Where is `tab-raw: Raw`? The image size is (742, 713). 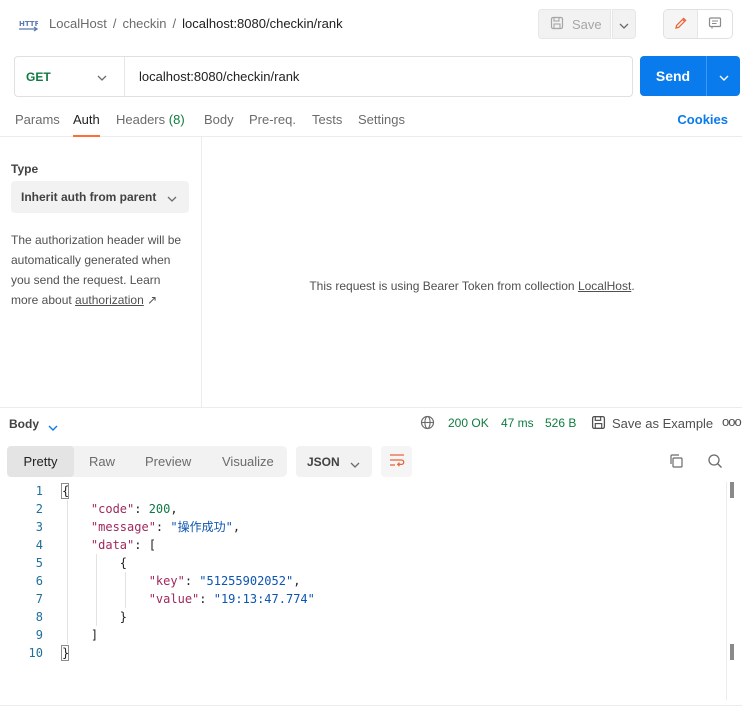
tab-raw: Raw is located at coordinates (102, 461).